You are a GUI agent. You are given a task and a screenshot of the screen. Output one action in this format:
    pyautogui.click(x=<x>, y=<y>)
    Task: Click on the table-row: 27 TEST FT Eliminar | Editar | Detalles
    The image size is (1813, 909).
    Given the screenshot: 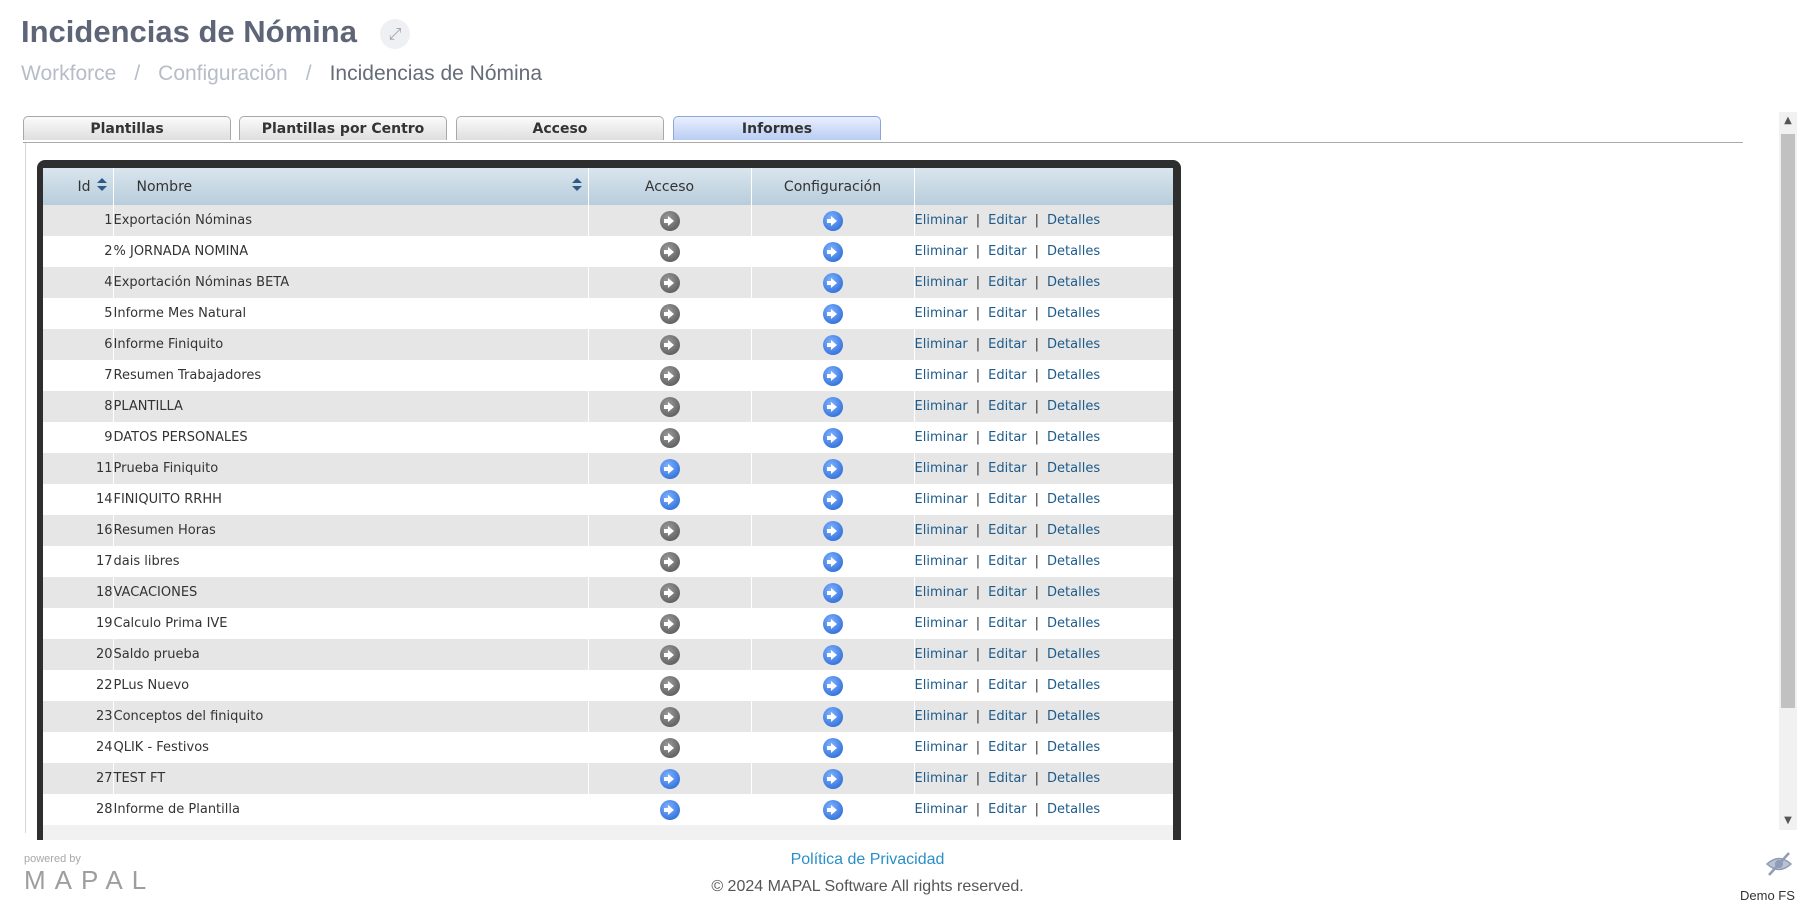 What is the action you would take?
    pyautogui.click(x=608, y=778)
    